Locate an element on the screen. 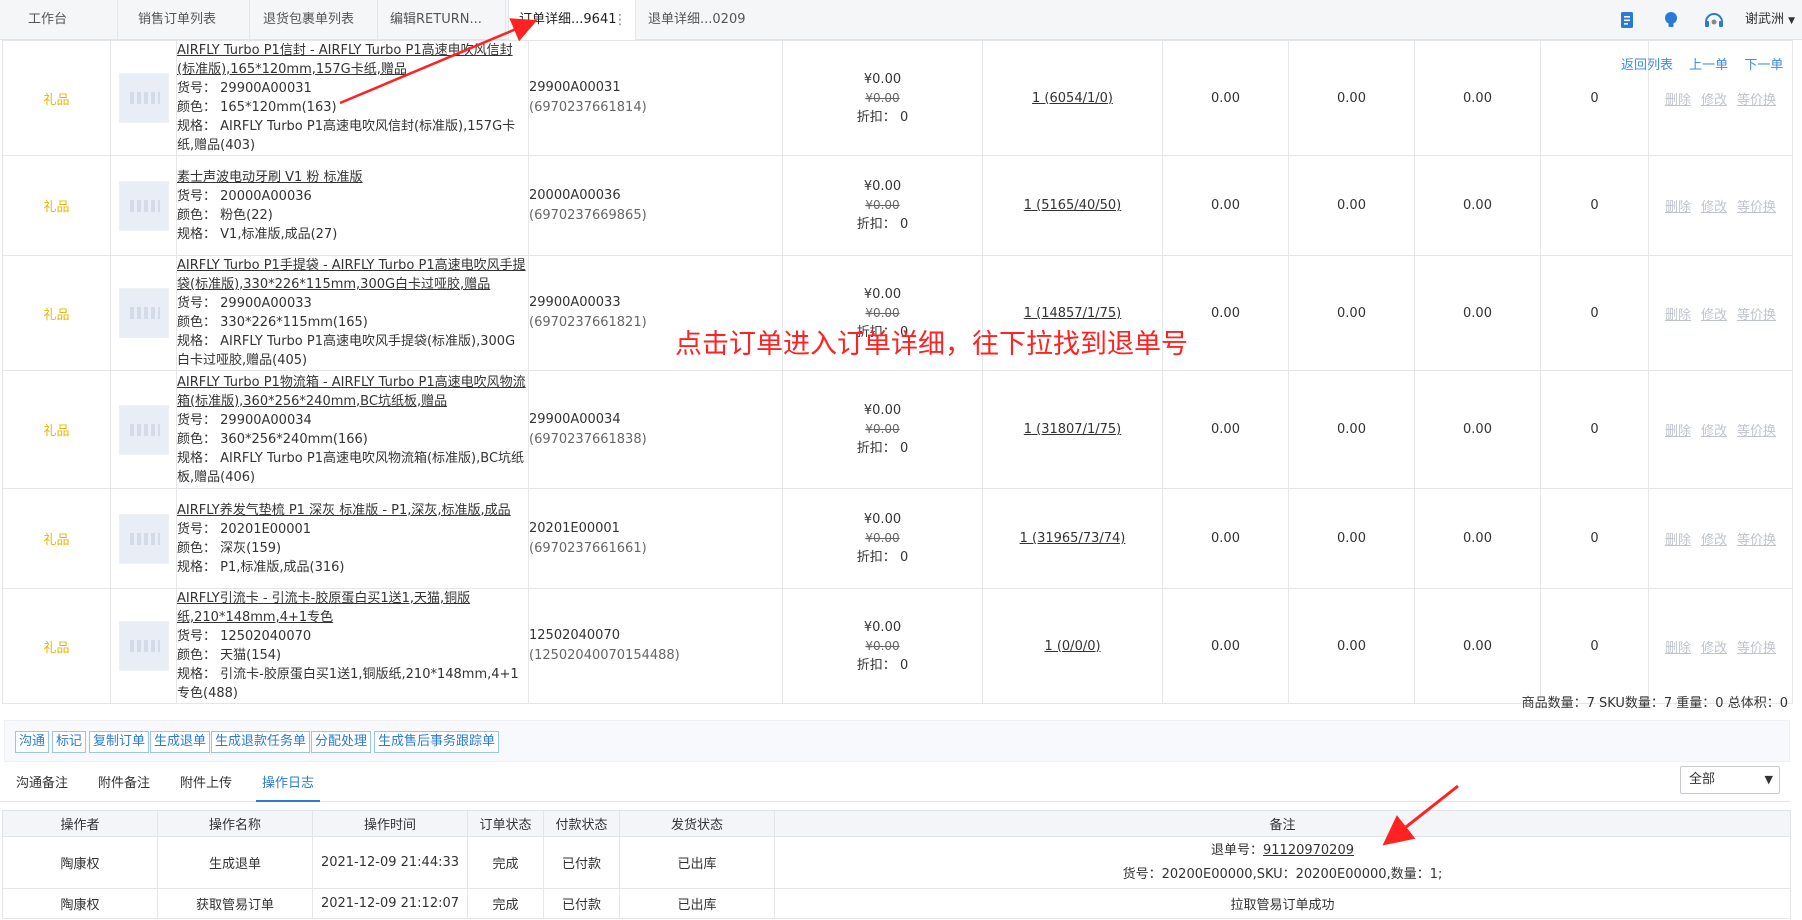 This screenshot has width=1802, height=920. bulb-icon is located at coordinates (1671, 20).